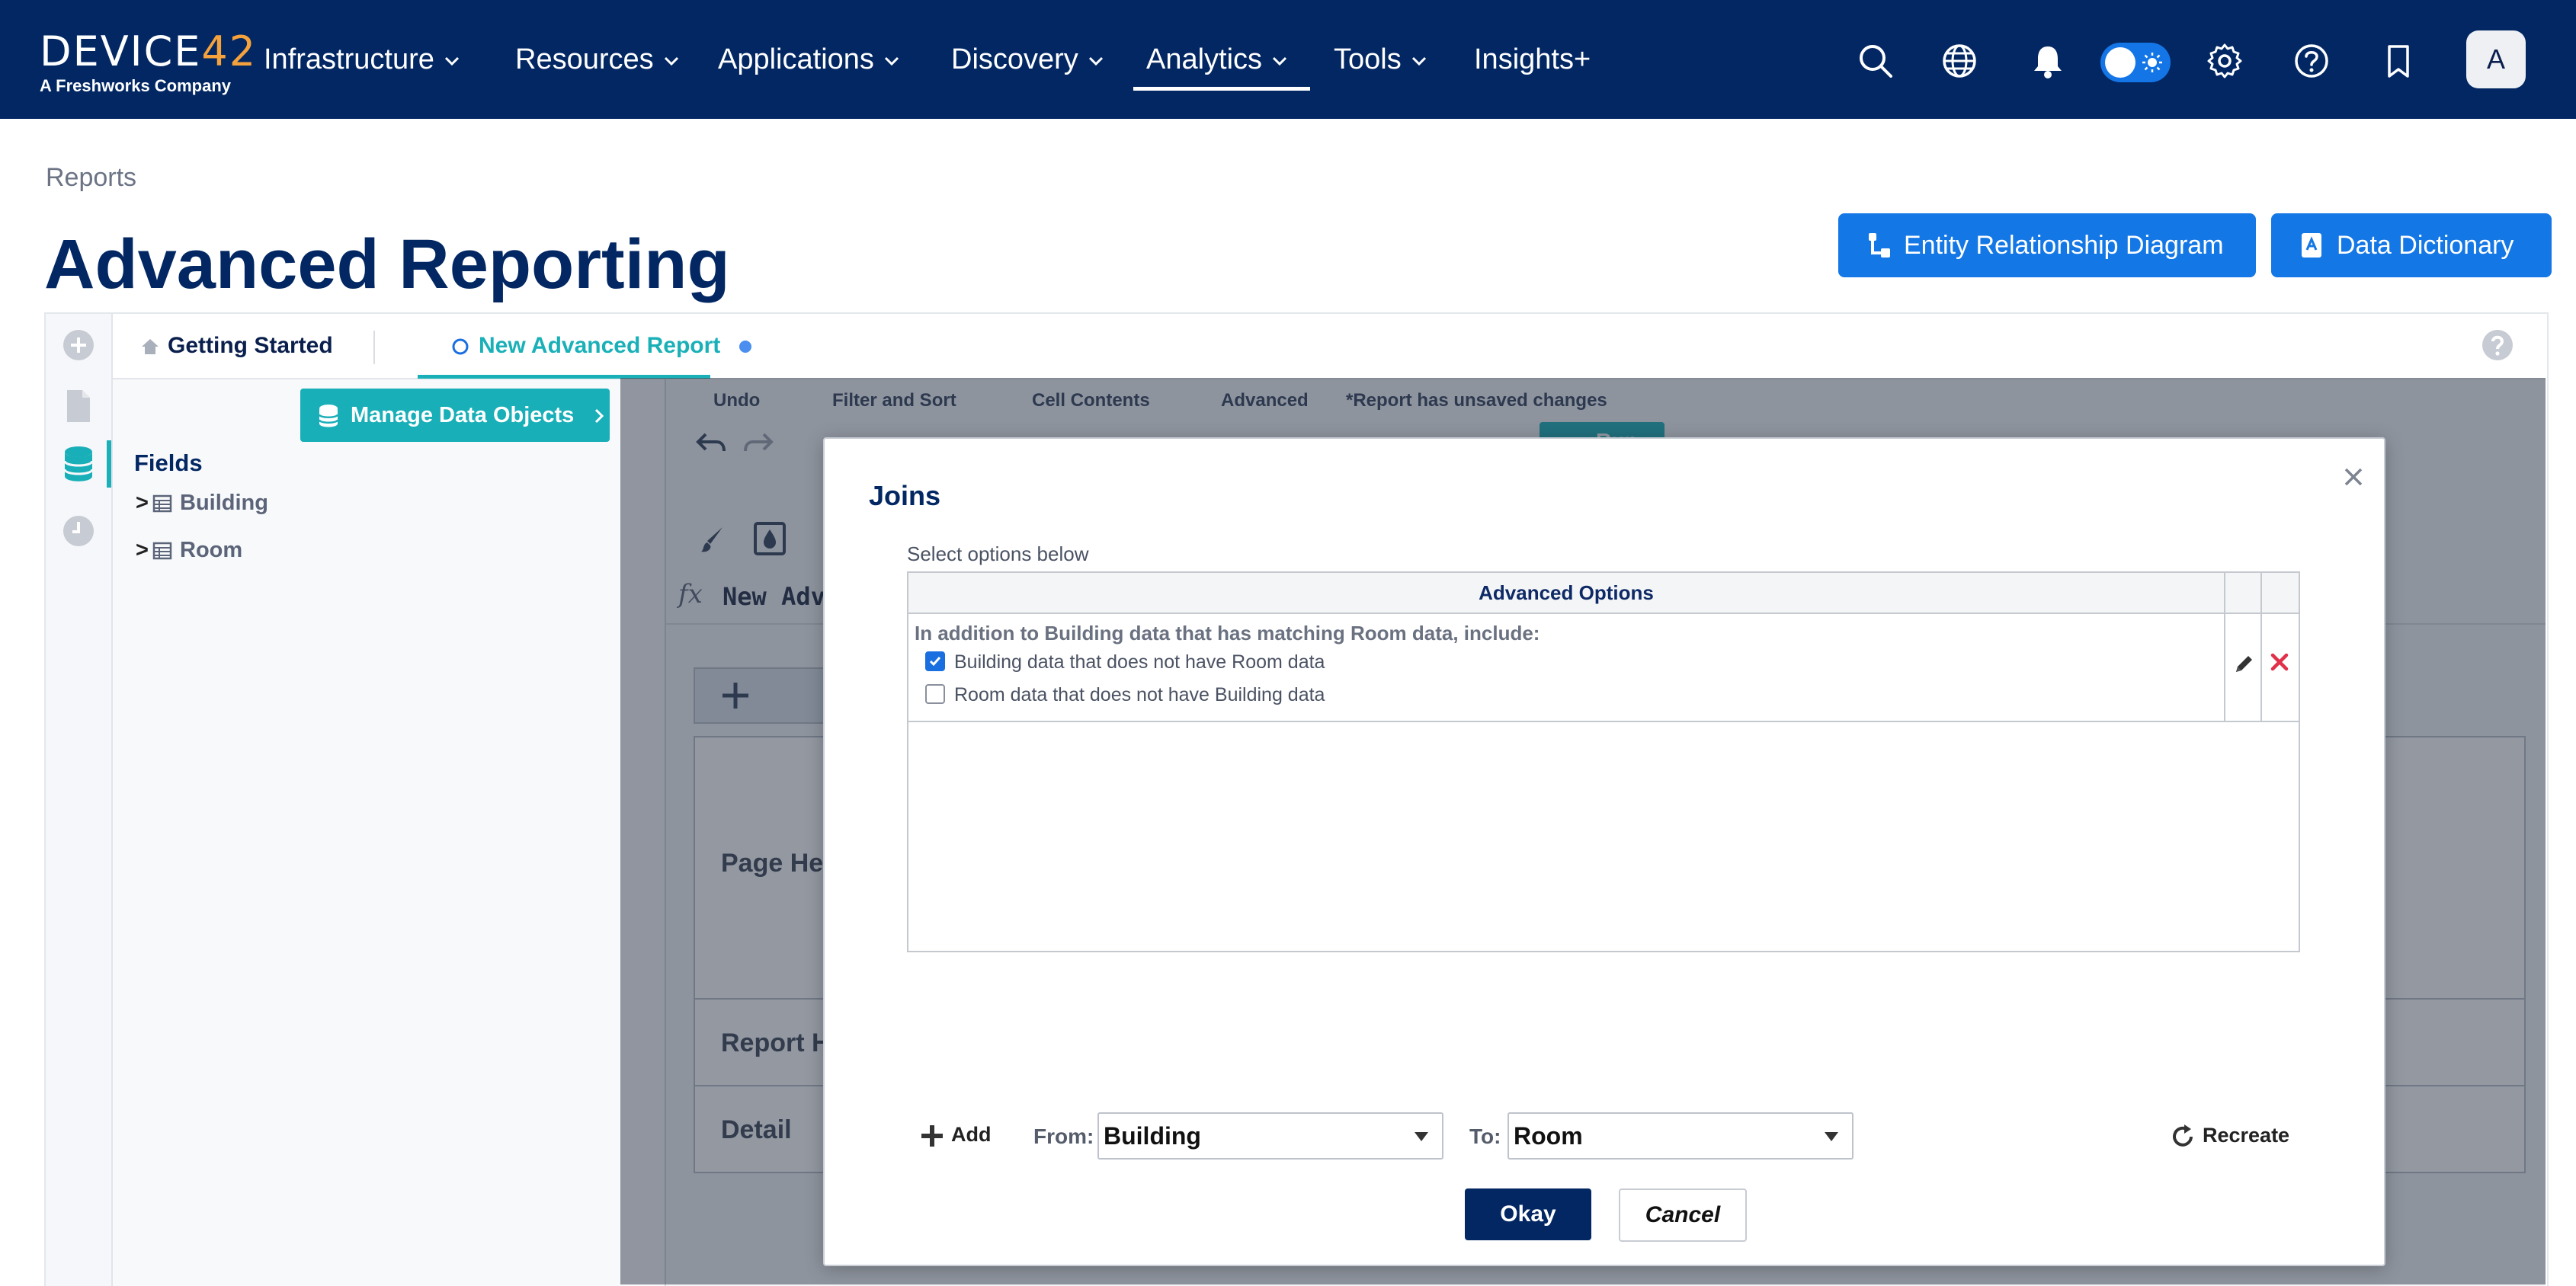 The width and height of the screenshot is (2576, 1286). I want to click on bell-icon, so click(2048, 61).